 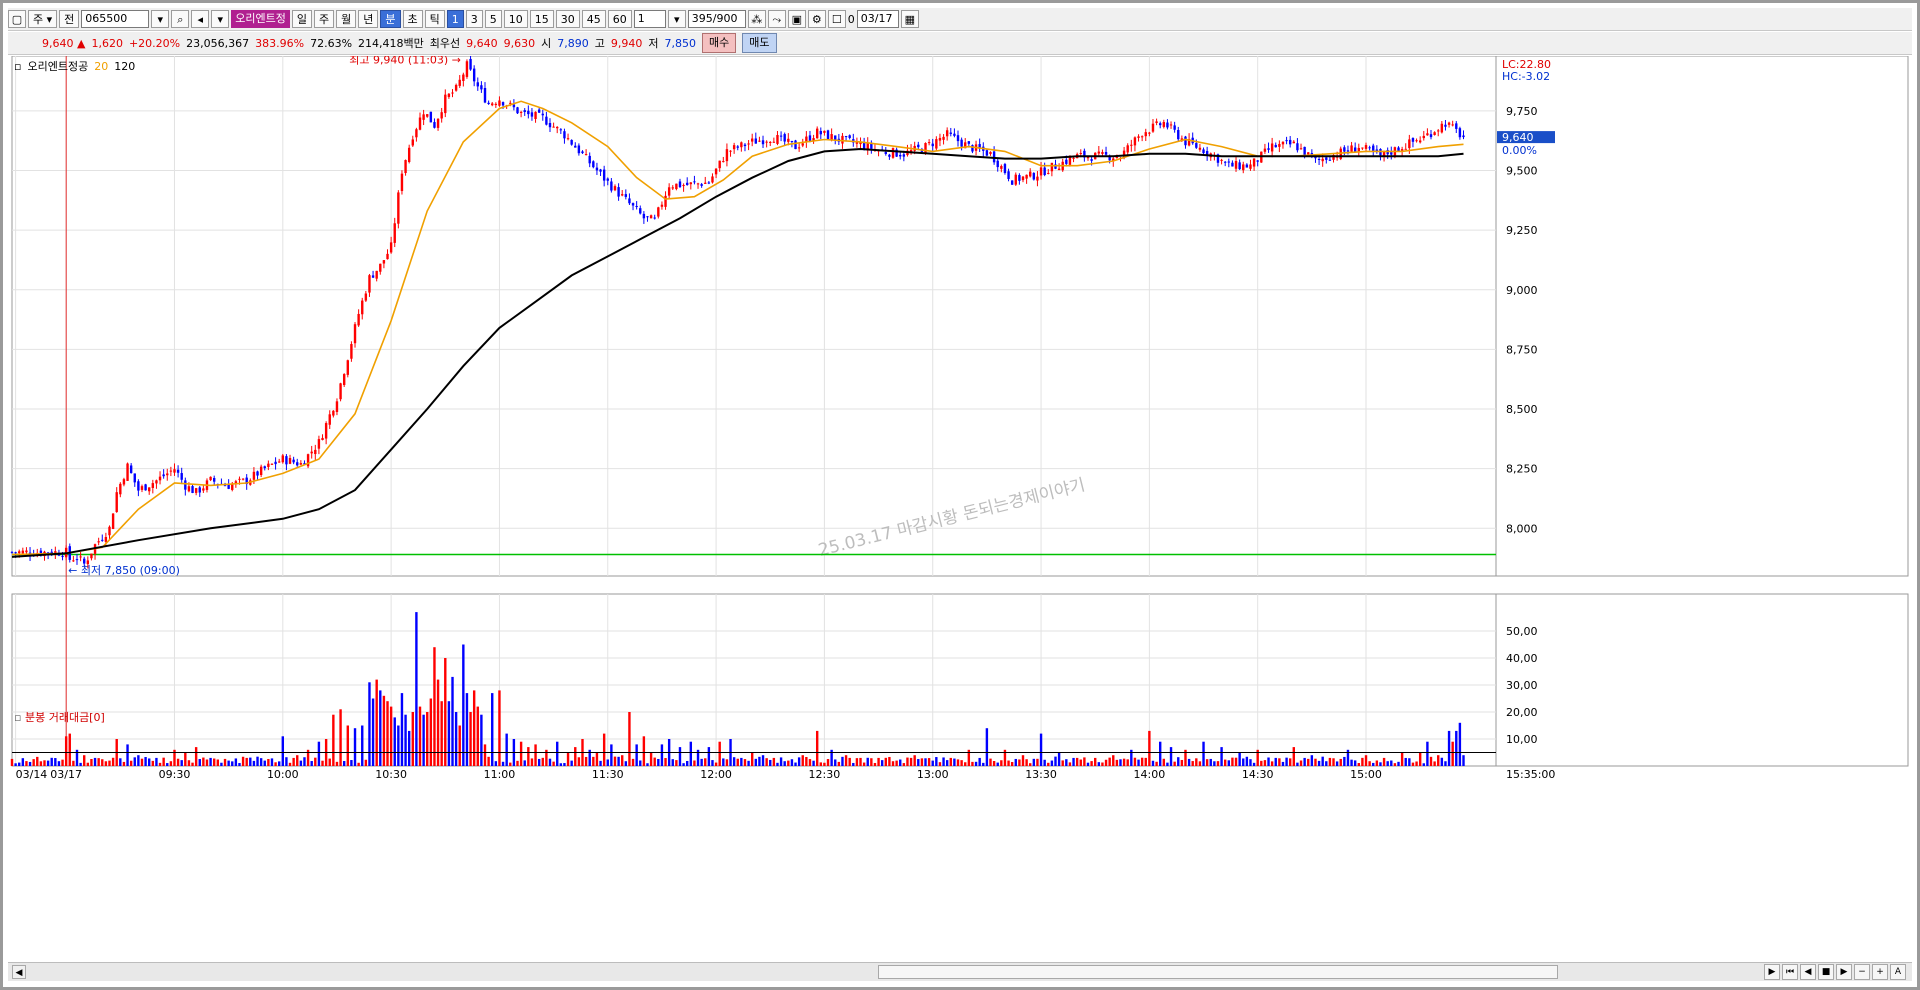 What do you see at coordinates (719, 43) in the screenshot?
I see `buy-button: 매수` at bounding box center [719, 43].